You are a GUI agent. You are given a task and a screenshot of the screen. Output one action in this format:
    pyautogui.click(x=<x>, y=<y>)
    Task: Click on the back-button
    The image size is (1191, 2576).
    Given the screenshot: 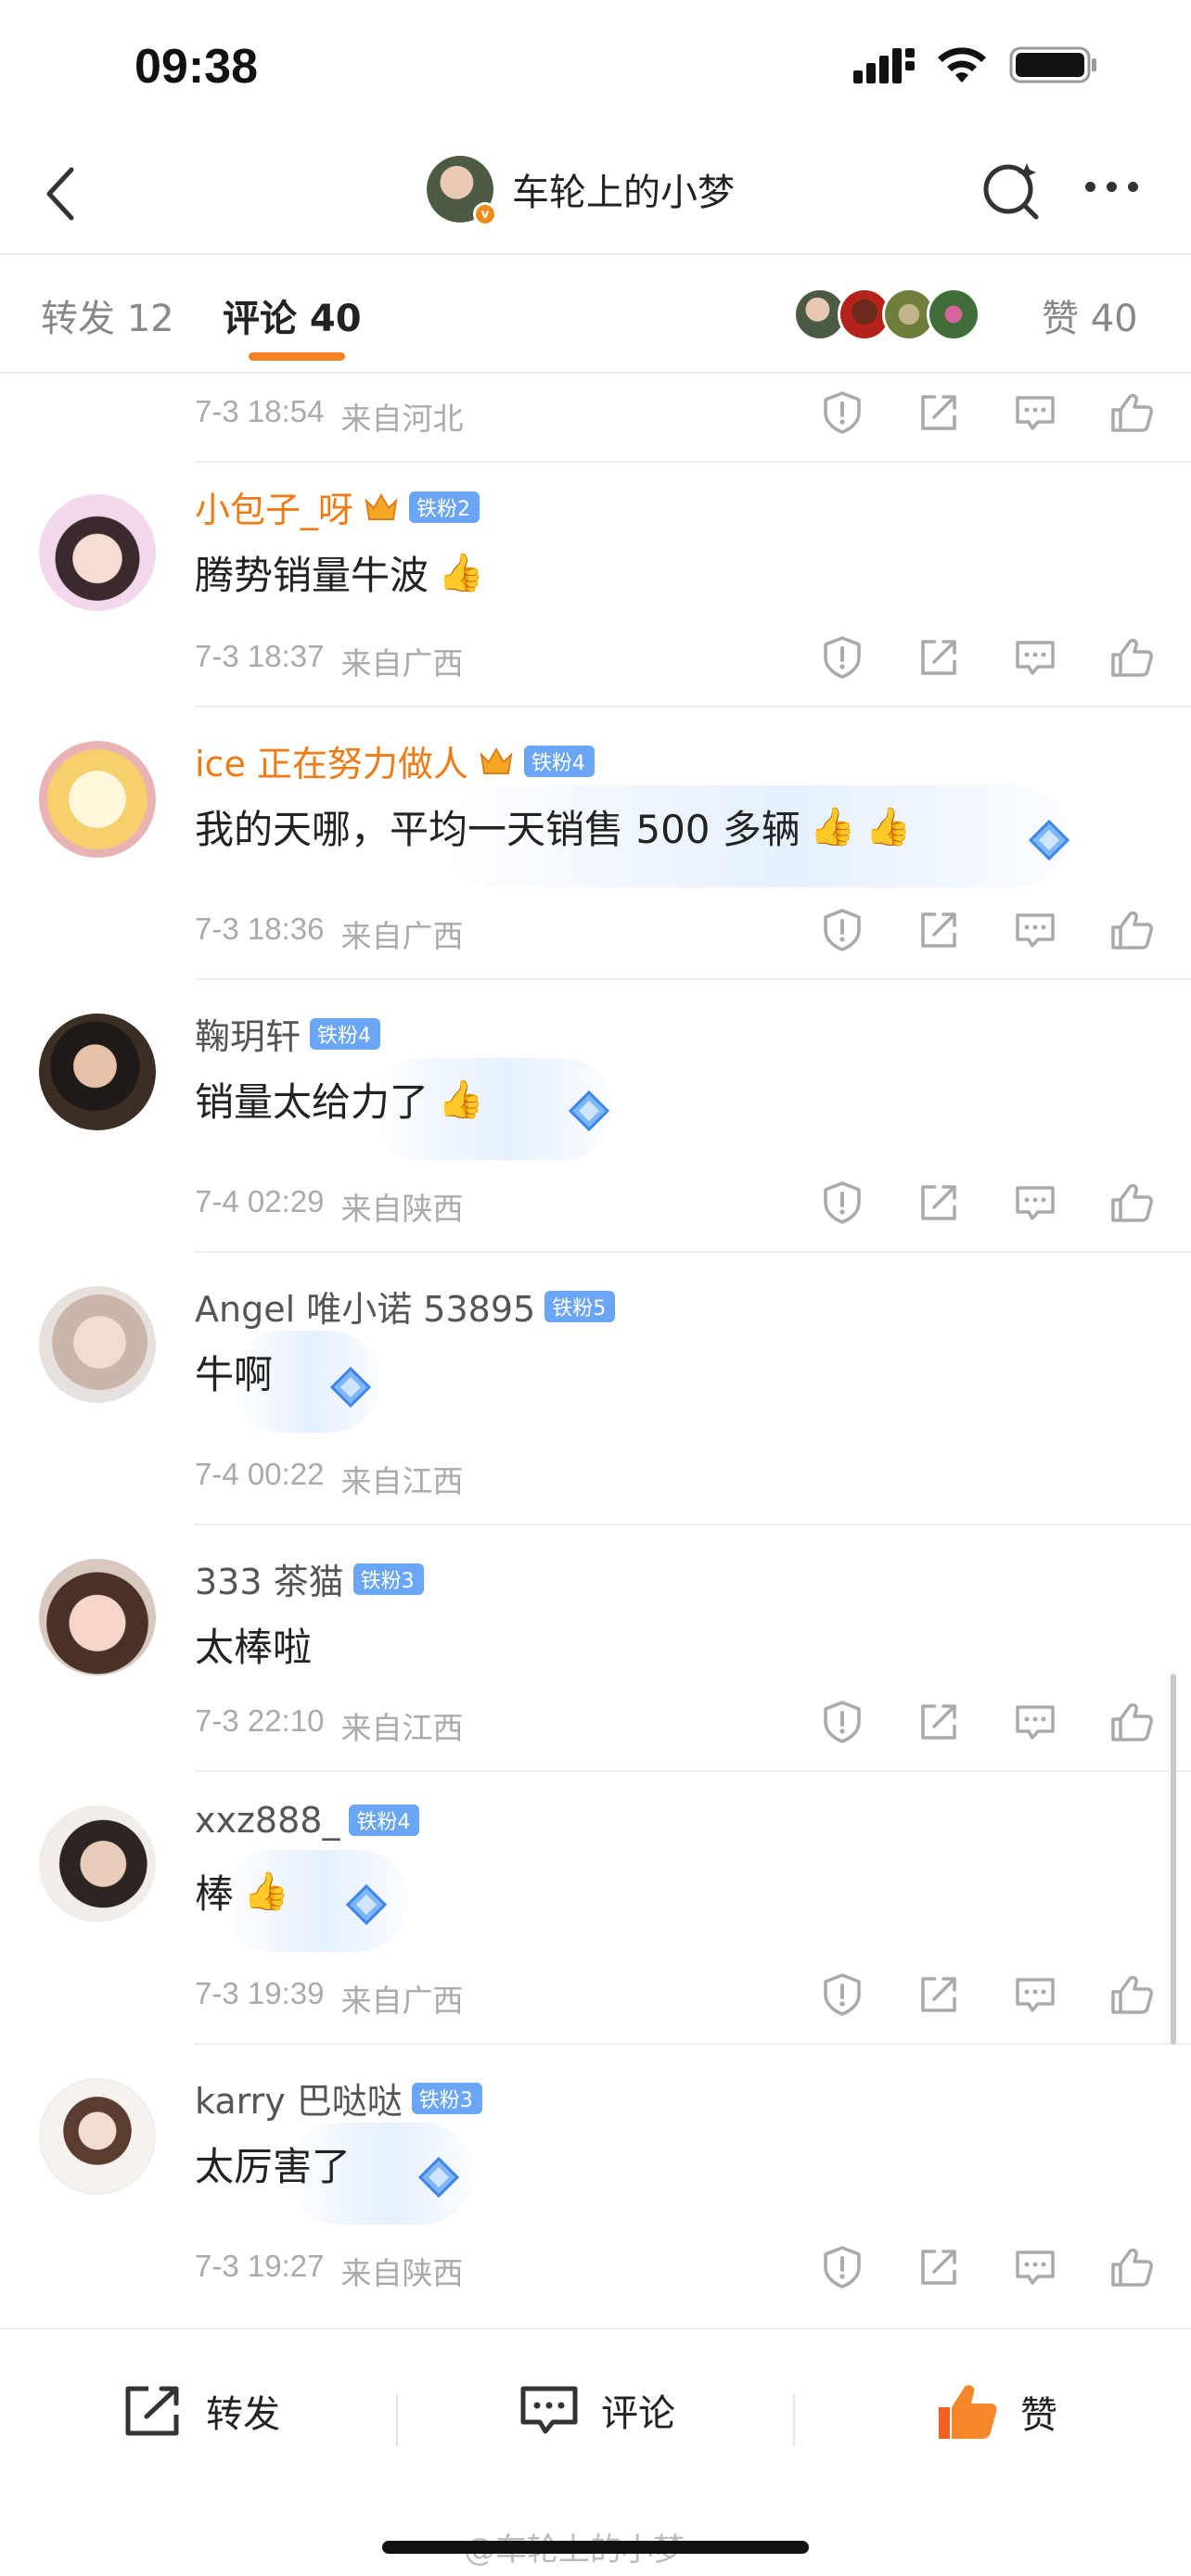 What is the action you would take?
    pyautogui.click(x=60, y=193)
    